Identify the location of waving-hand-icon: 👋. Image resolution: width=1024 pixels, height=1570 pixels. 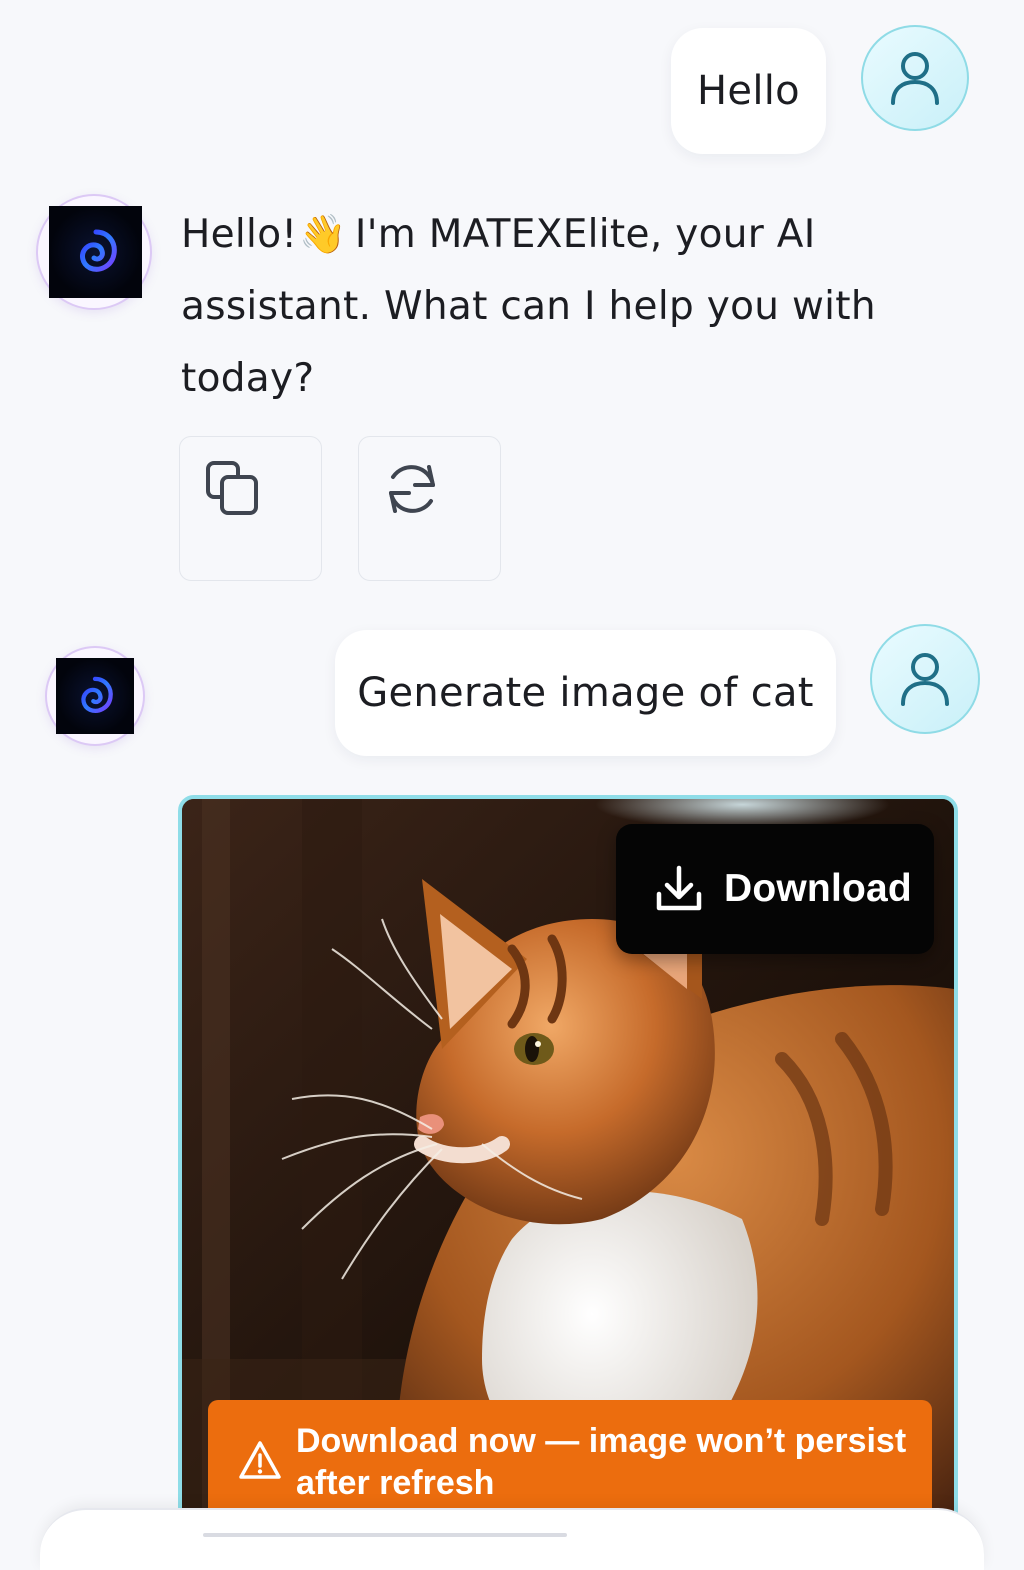
(323, 234).